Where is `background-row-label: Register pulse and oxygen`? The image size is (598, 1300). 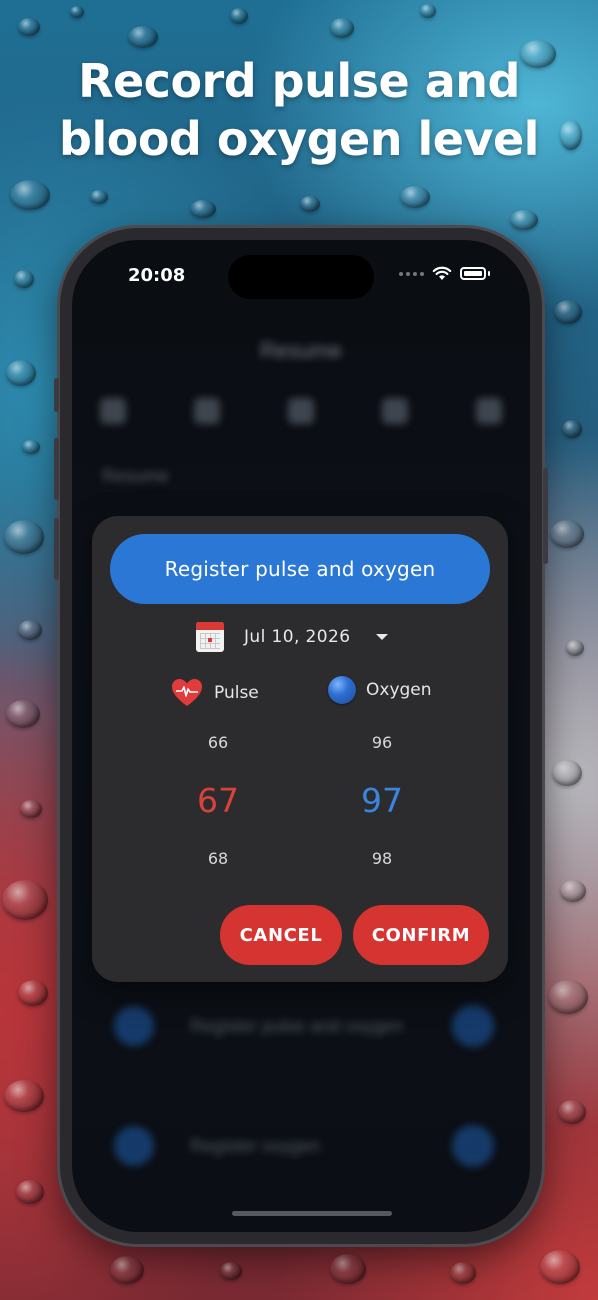 background-row-label: Register pulse and oxygen is located at coordinates (297, 1025).